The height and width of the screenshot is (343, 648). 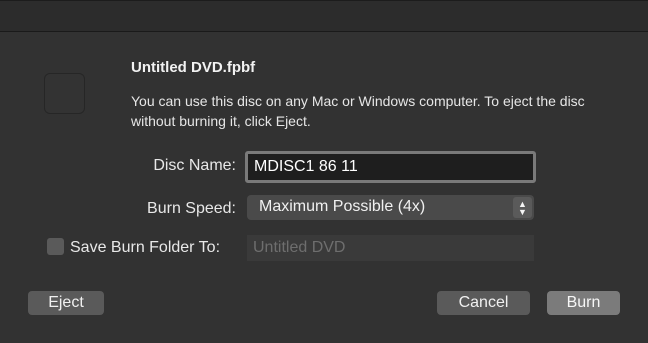 I want to click on disc-name-input: MDISC1 86 11, so click(x=390, y=167).